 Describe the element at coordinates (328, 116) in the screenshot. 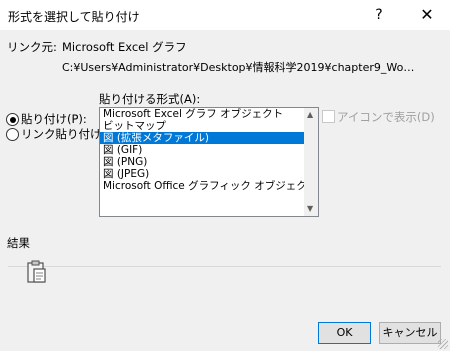

I see `display-as-icon-checkbox` at that location.